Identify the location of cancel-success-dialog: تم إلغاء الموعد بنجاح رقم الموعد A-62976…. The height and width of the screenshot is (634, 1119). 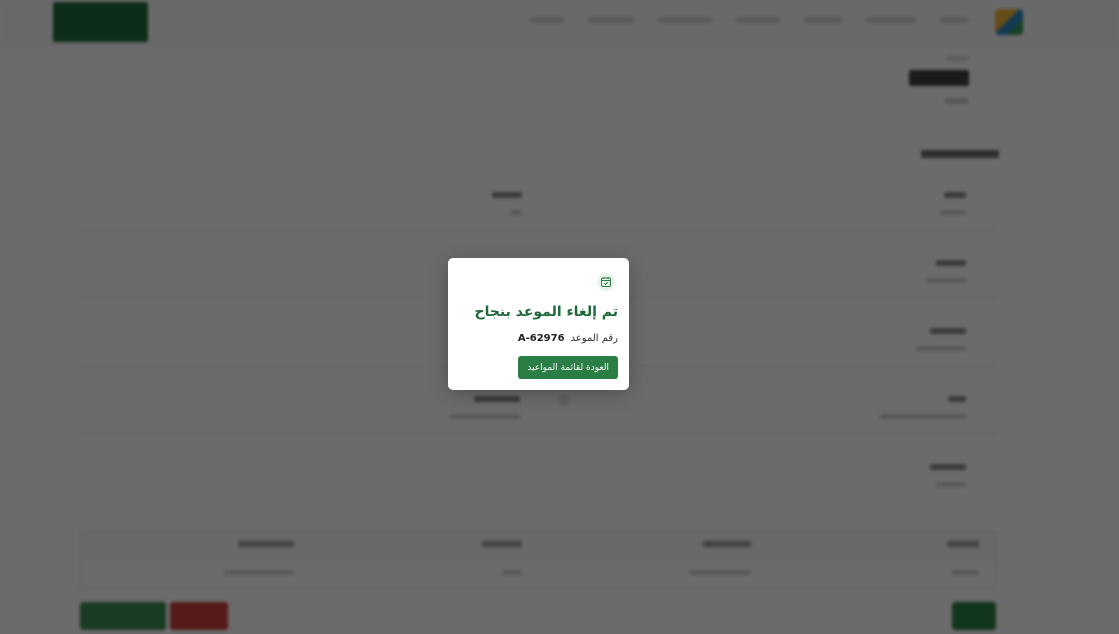
(538, 324).